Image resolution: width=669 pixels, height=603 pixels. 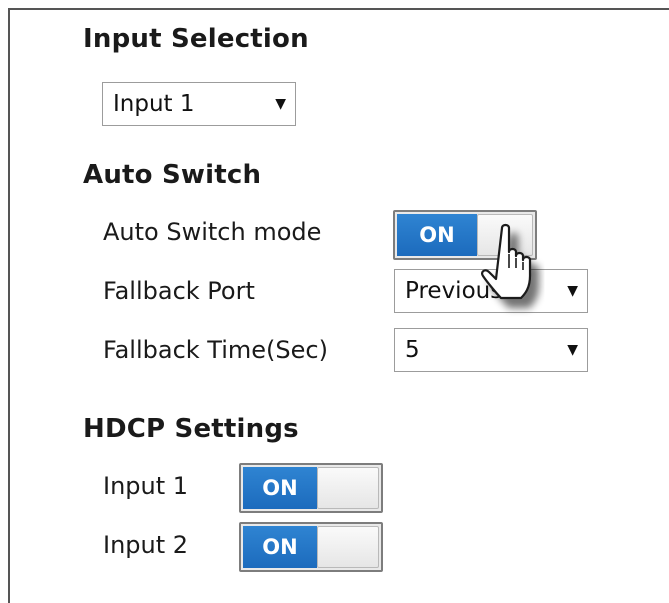 What do you see at coordinates (191, 429) in the screenshot?
I see `hdcp-settings-heading: HDCP Settings` at bounding box center [191, 429].